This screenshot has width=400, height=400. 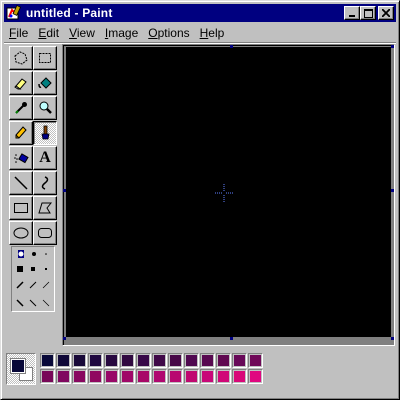 What do you see at coordinates (82, 33) in the screenshot?
I see `menu-view: View` at bounding box center [82, 33].